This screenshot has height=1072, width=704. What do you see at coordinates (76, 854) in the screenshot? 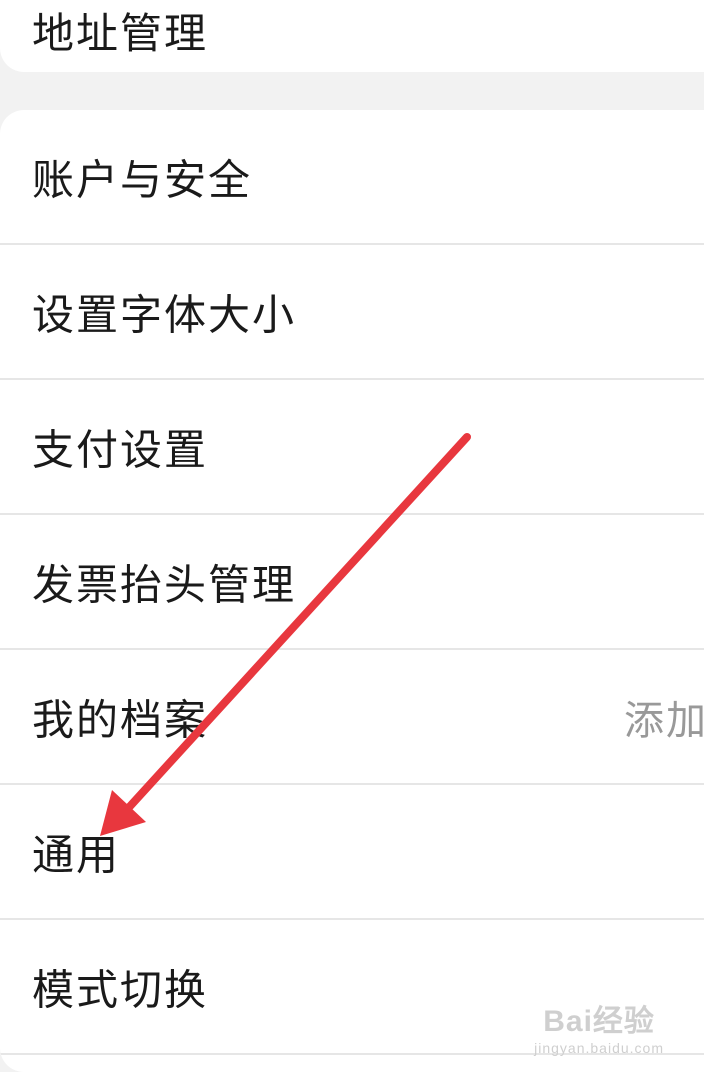
I see `menu-item-label: 通用` at bounding box center [76, 854].